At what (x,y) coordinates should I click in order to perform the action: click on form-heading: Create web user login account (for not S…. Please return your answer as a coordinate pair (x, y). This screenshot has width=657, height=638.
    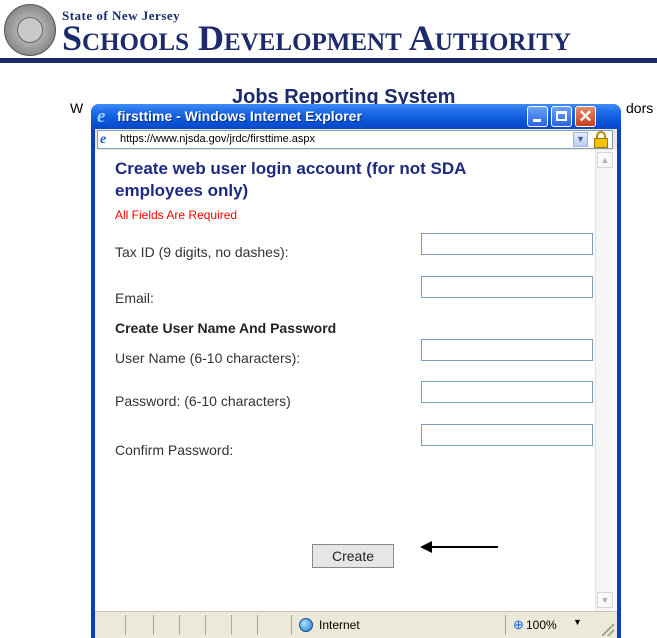
    Looking at the image, I should click on (290, 179).